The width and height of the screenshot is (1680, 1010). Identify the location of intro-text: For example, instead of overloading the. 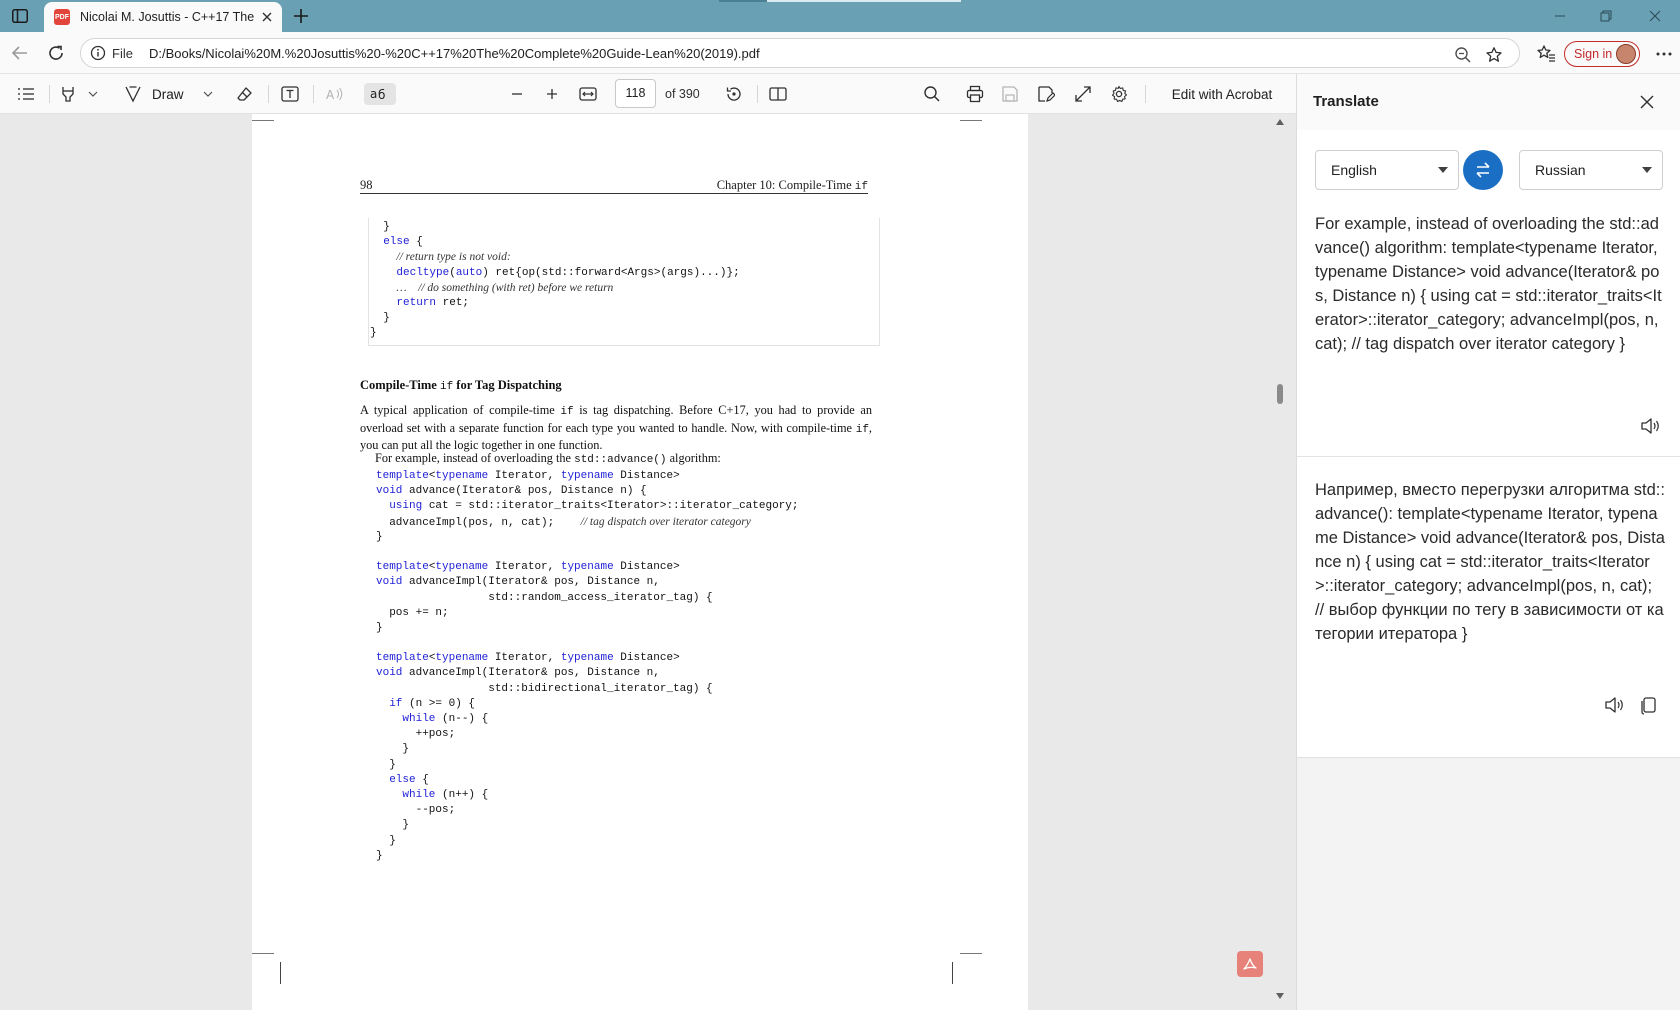
(475, 458).